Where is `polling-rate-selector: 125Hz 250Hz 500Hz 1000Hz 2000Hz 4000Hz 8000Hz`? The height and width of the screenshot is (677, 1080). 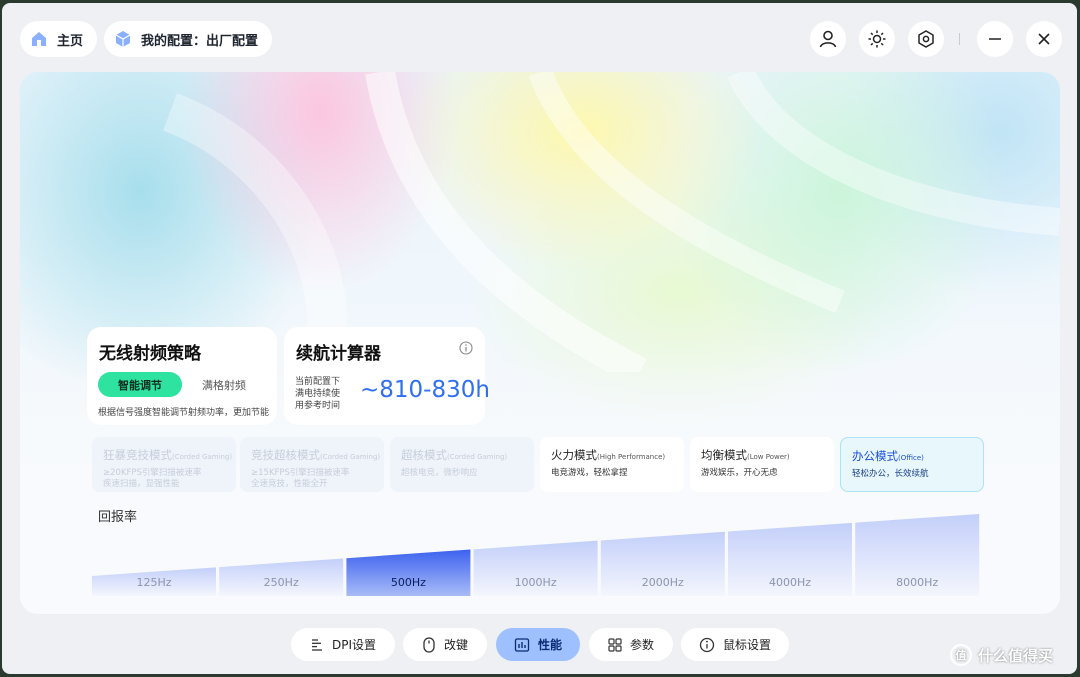 polling-rate-selector: 125Hz 250Hz 500Hz 1000Hz 2000Hz 4000Hz 8000Hz is located at coordinates (536, 555).